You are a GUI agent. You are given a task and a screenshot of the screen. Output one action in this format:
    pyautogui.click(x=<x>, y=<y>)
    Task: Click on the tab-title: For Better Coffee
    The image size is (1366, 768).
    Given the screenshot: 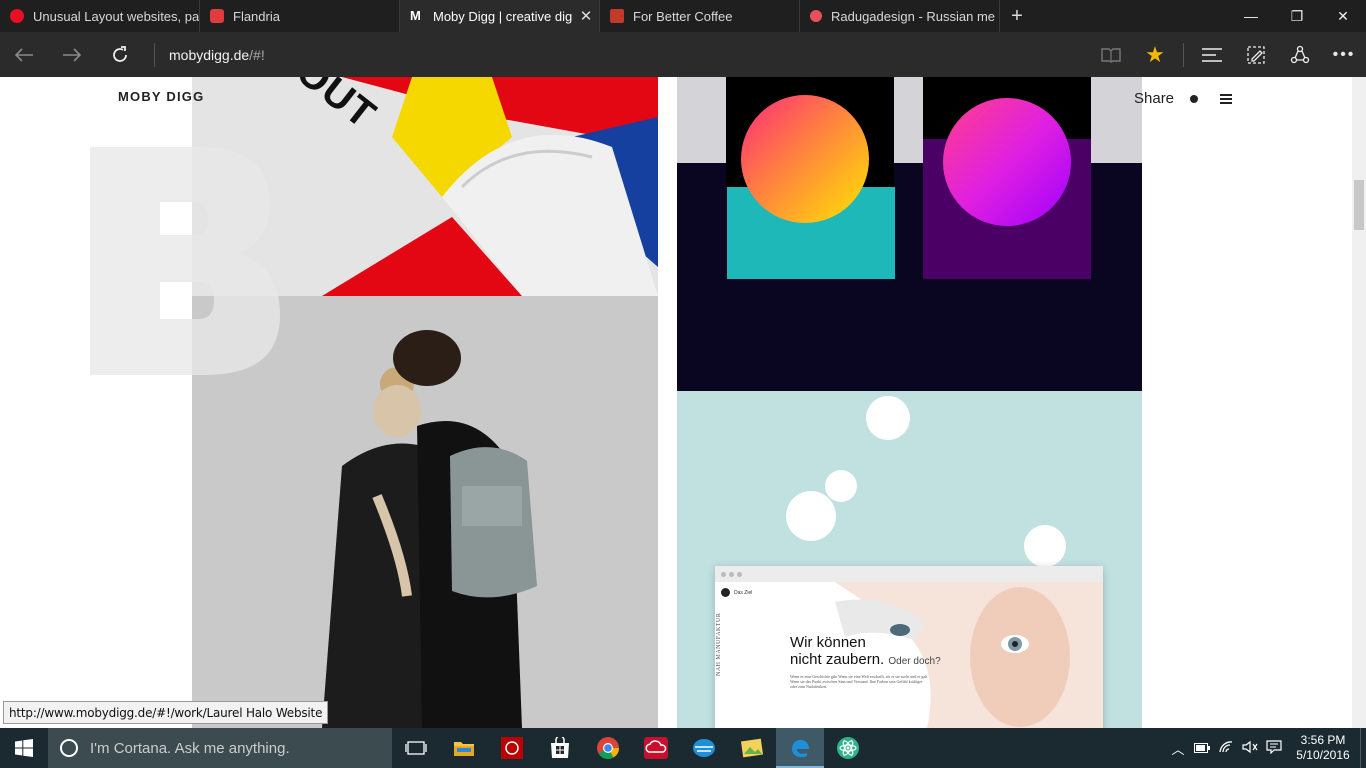 What is the action you would take?
    pyautogui.click(x=683, y=16)
    